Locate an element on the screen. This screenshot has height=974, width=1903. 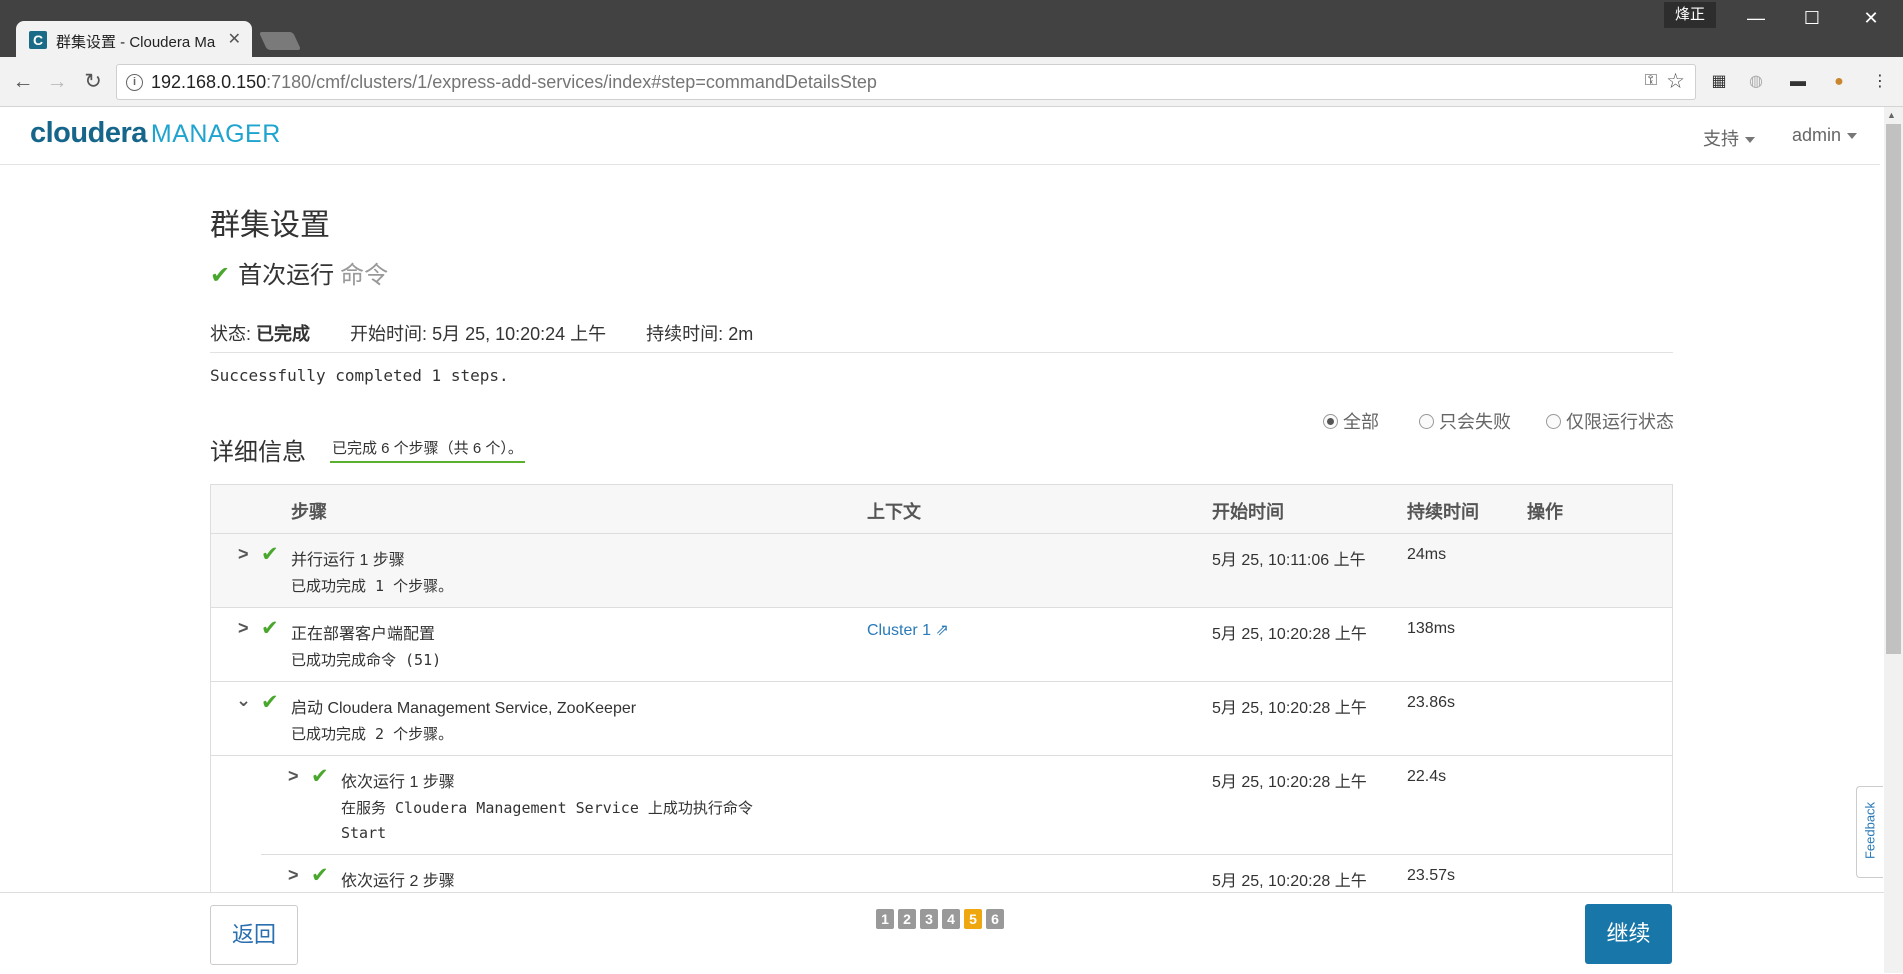
back-button: 返回 is located at coordinates (254, 935).